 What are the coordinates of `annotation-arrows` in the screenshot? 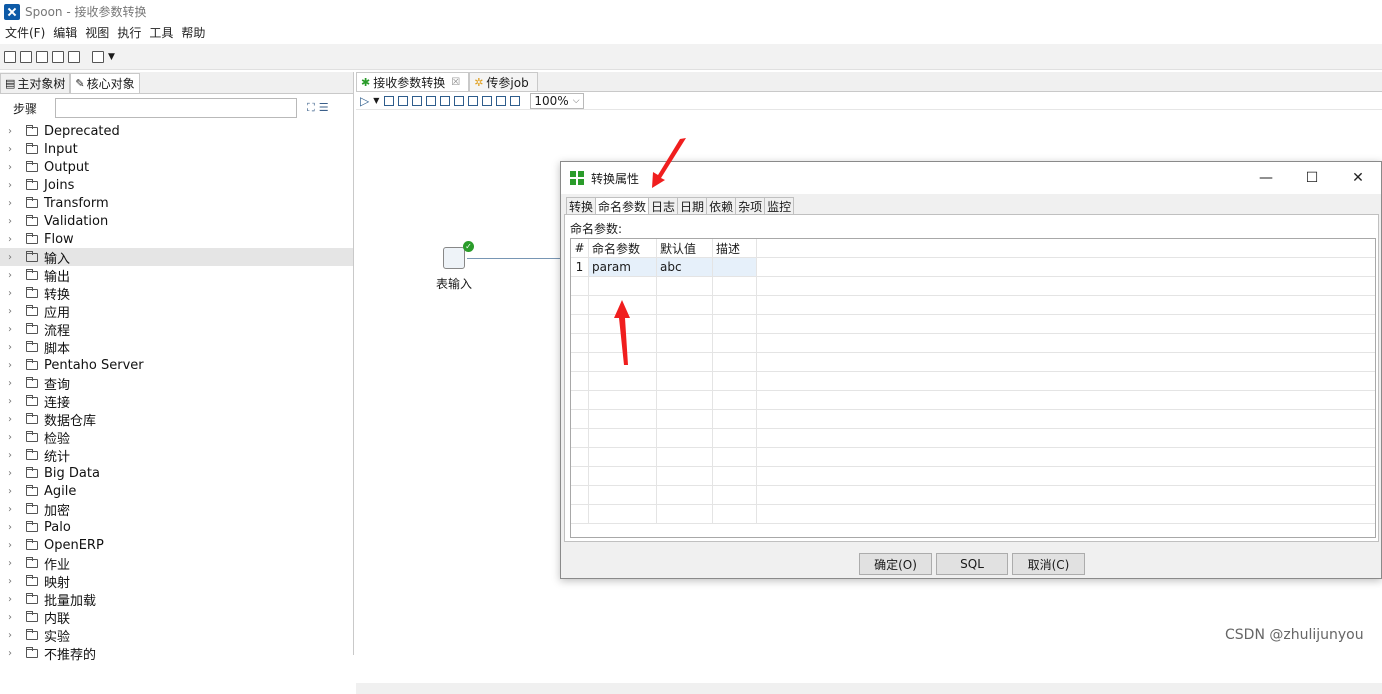 It's located at (650, 251).